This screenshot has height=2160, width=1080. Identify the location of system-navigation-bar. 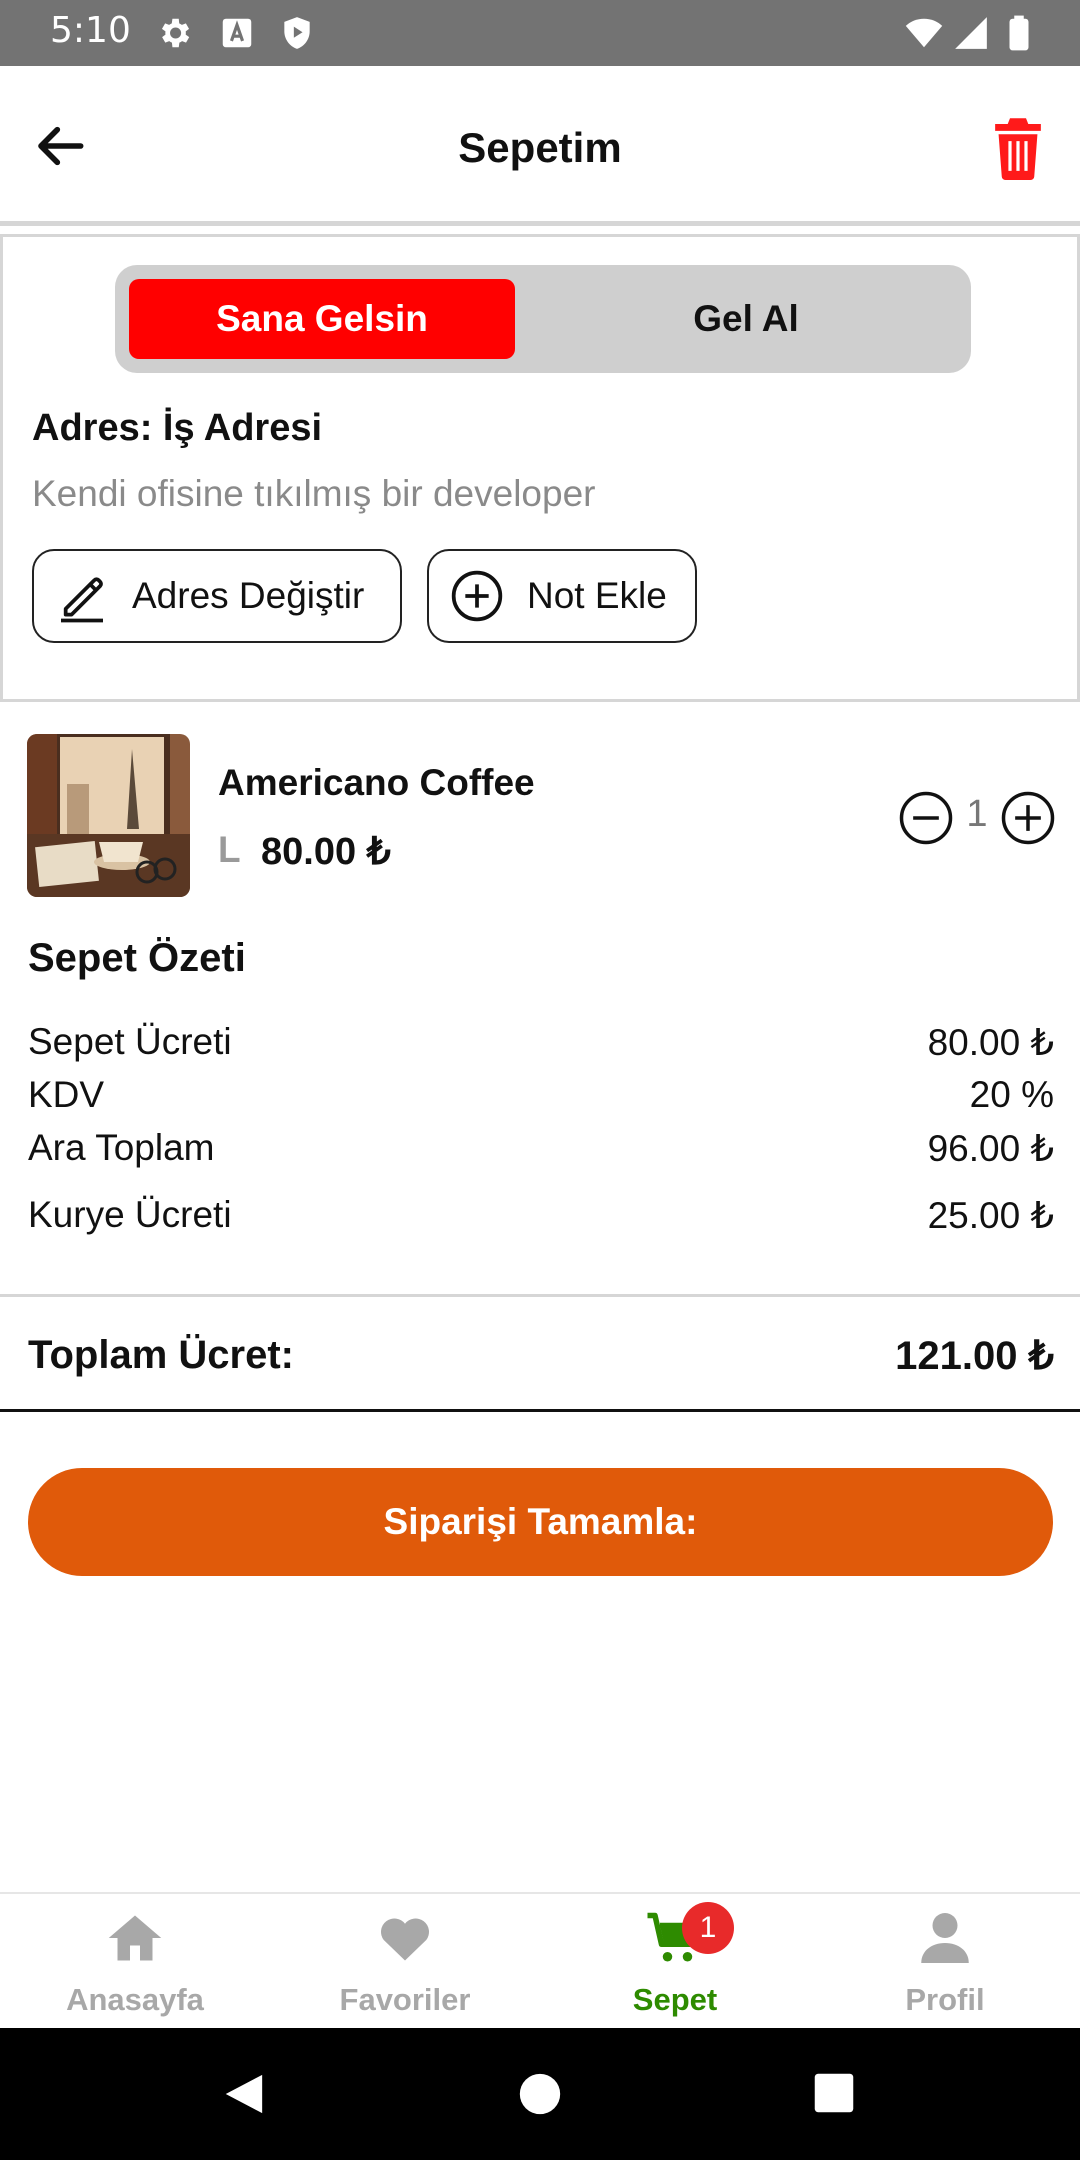
(540, 2094).